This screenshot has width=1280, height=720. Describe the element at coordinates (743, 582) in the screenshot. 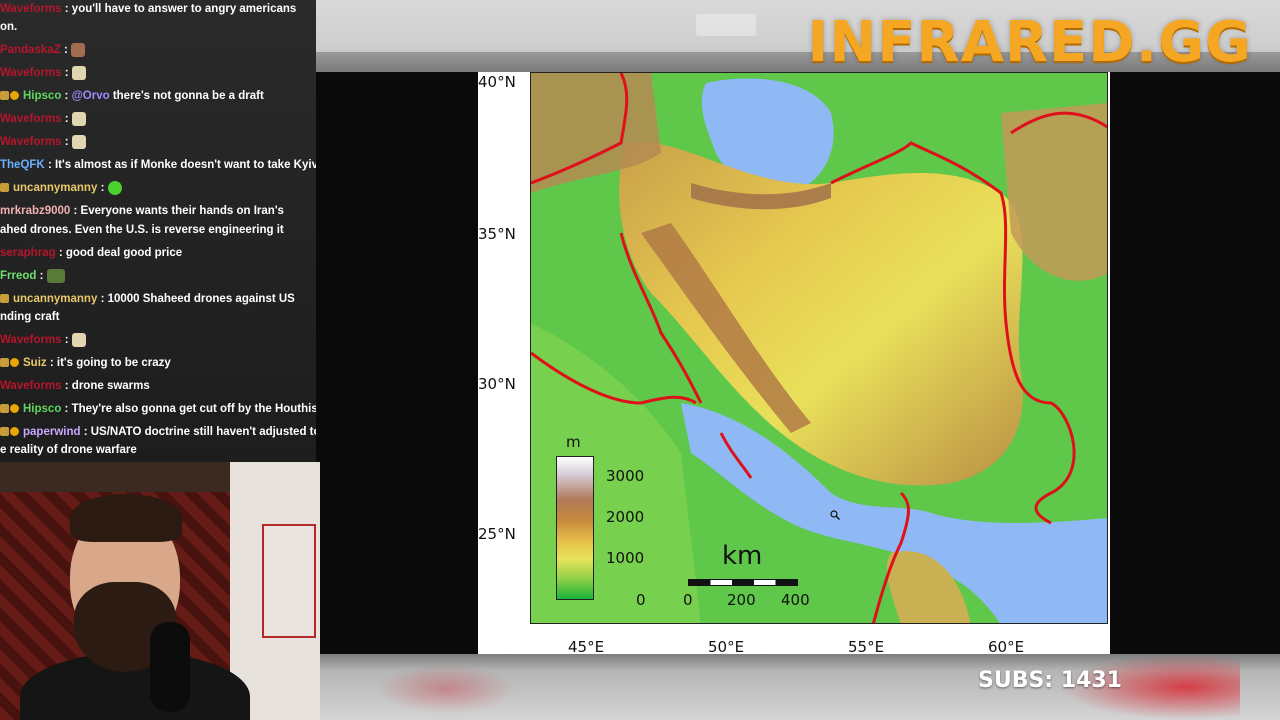

I see `scale-bar` at that location.